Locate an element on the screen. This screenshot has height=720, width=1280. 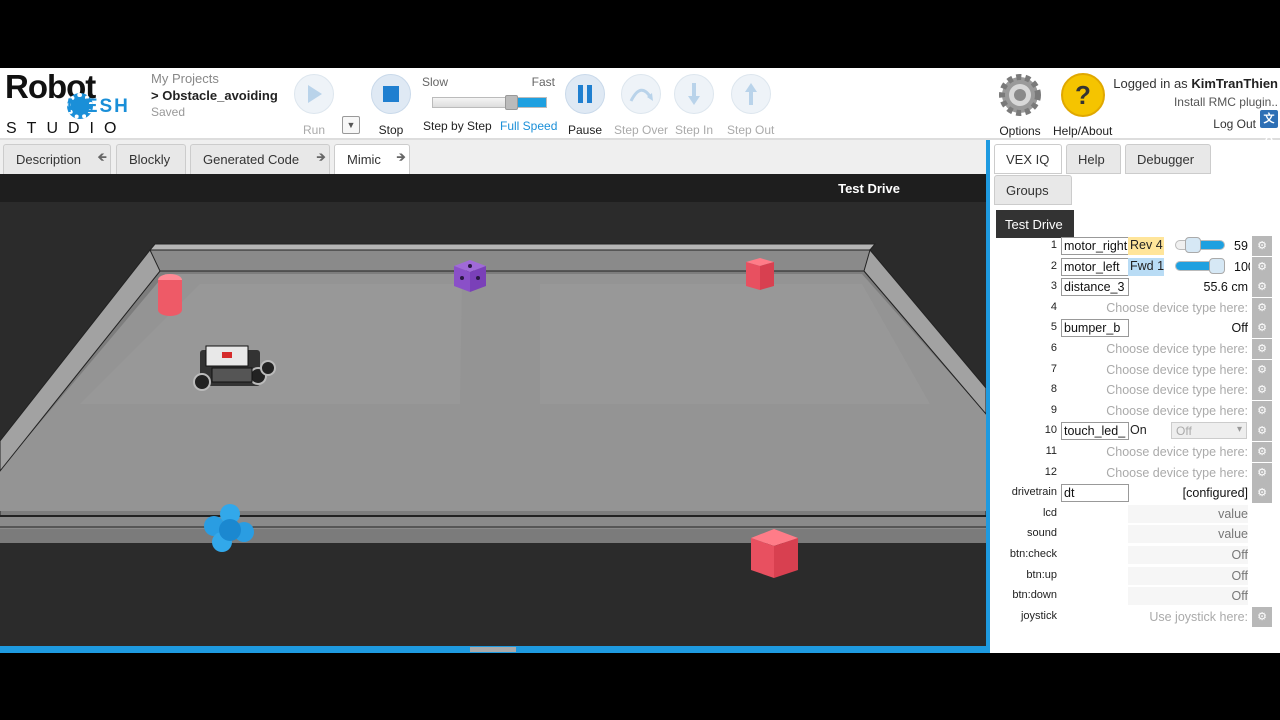
brain-item-label: sound is located at coordinates (1042, 533).